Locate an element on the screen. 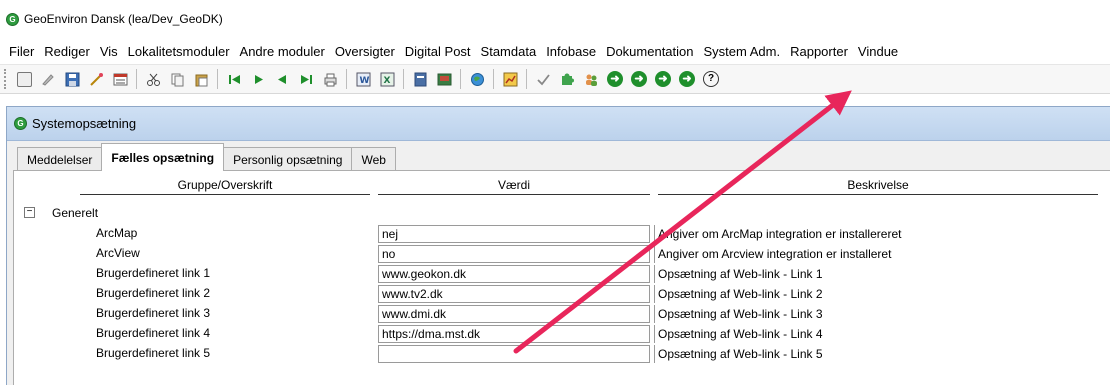 Image resolution: width=1110 pixels, height=385 pixels. setting-name: Brugerdefineret link 2 is located at coordinates (153, 293).